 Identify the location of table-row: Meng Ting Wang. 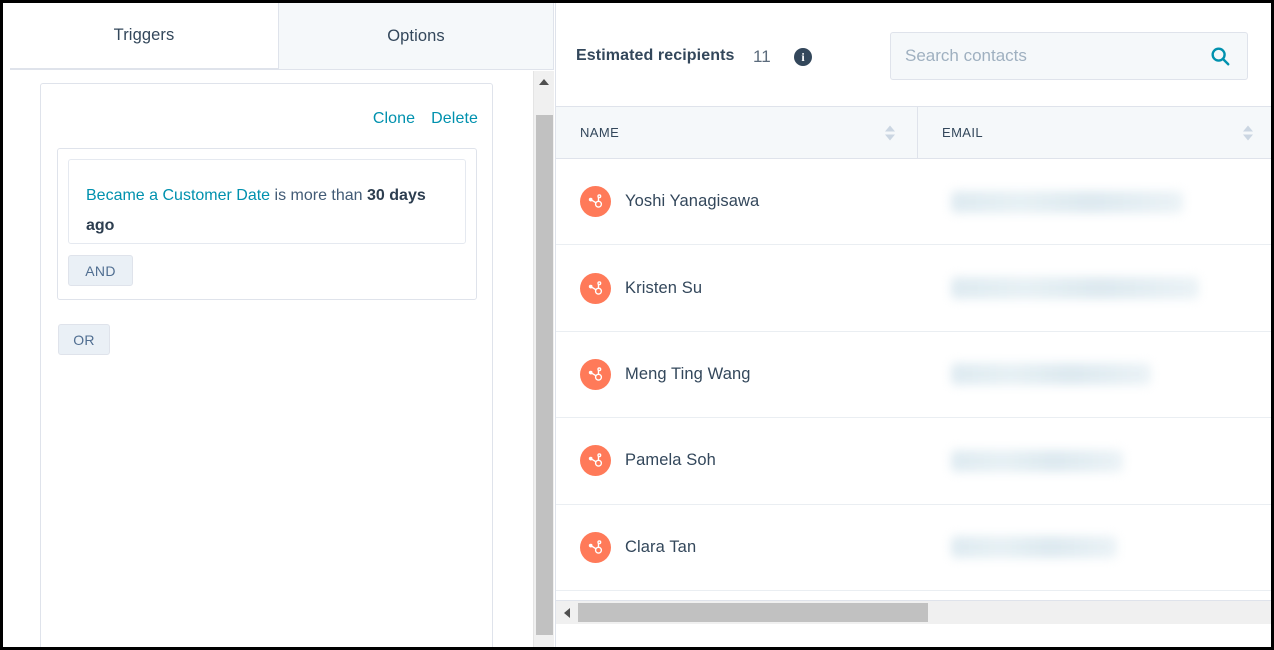
(913, 375).